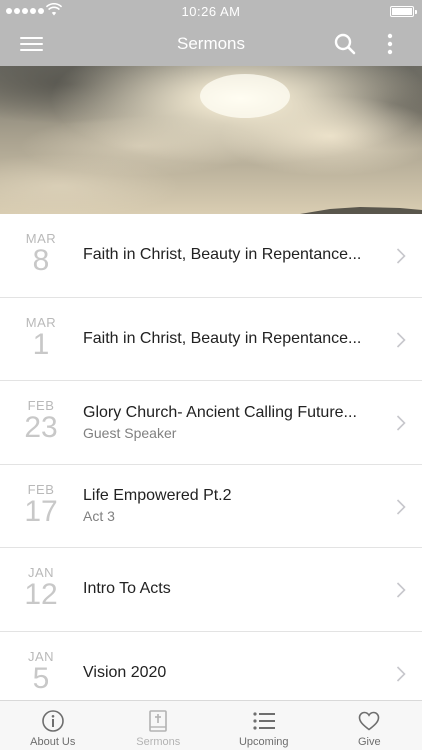 Image resolution: width=422 pixels, height=750 pixels. Describe the element at coordinates (369, 721) in the screenshot. I see `heart-icon` at that location.